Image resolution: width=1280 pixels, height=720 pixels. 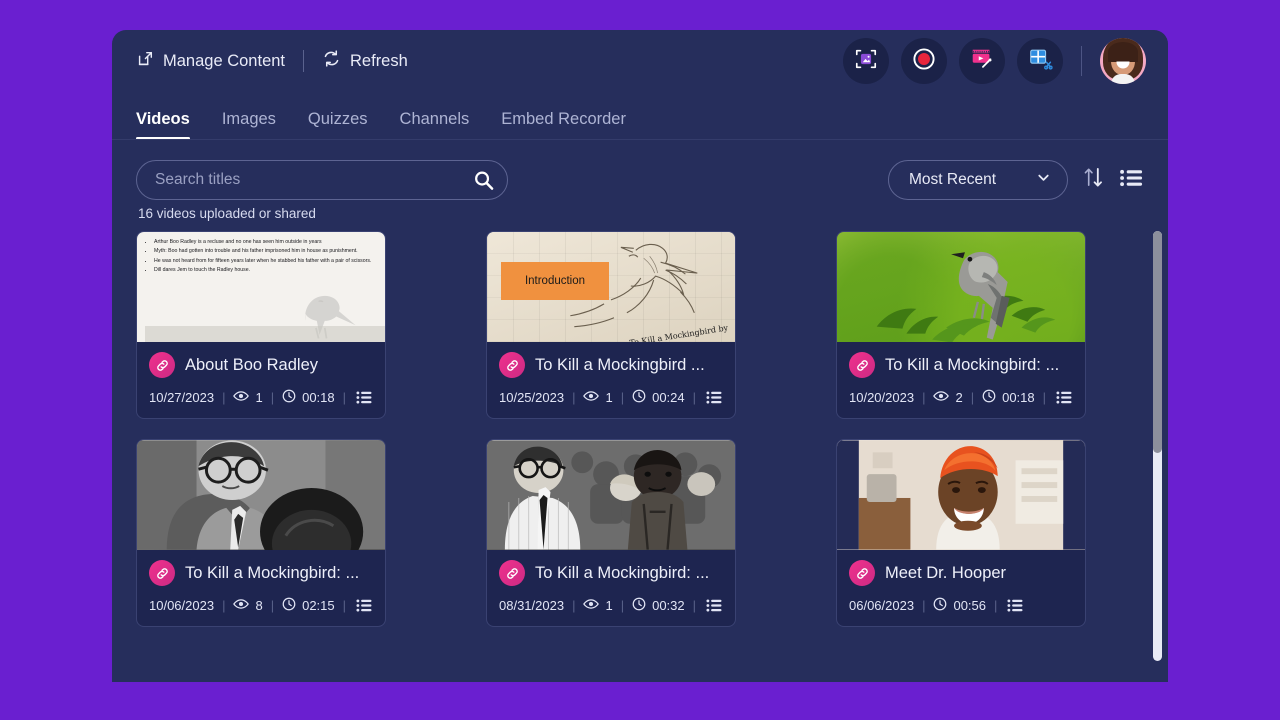 What do you see at coordinates (668, 397) in the screenshot?
I see `video-duration-value: 00:24` at bounding box center [668, 397].